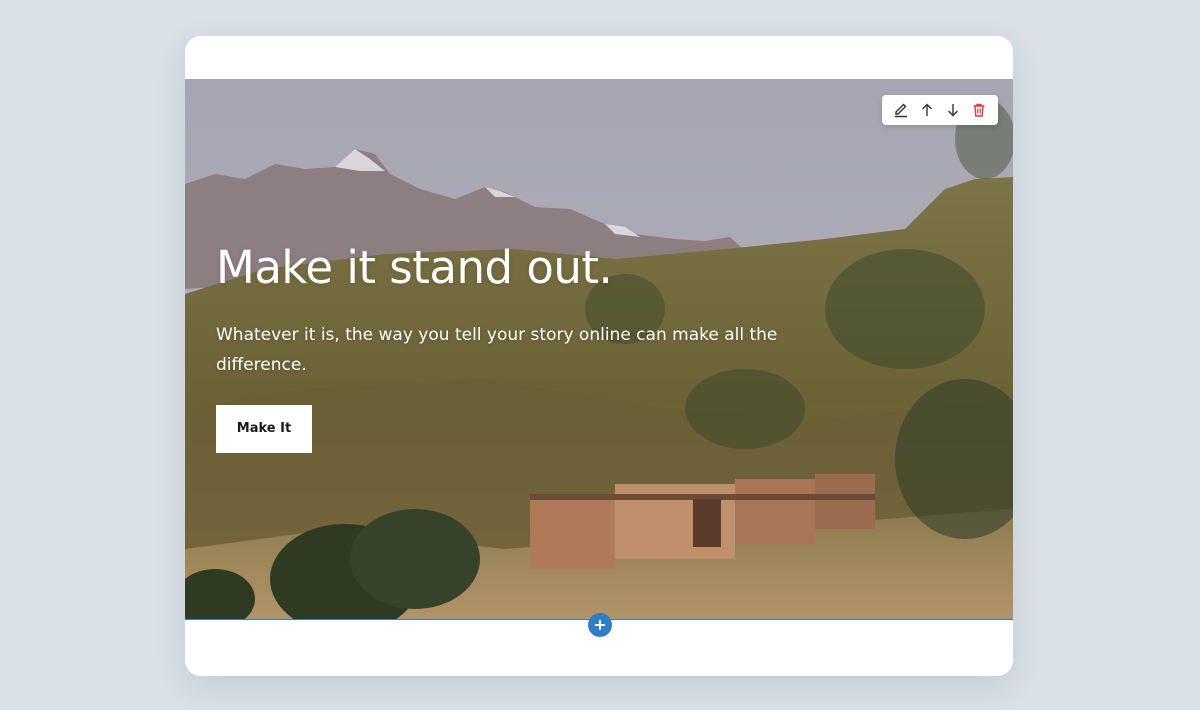  I want to click on trash-icon, so click(979, 110).